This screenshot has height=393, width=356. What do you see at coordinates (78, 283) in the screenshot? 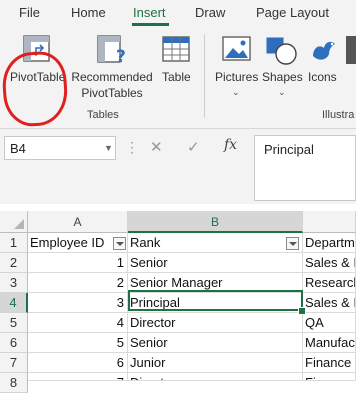
I see `cell-a3: 2` at bounding box center [78, 283].